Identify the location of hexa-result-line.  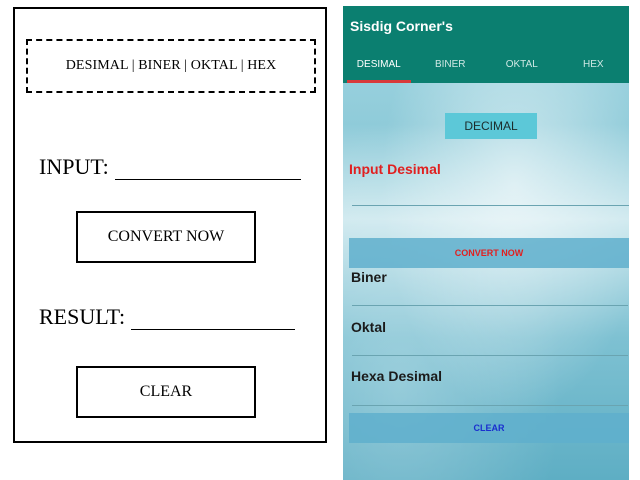
(490, 405).